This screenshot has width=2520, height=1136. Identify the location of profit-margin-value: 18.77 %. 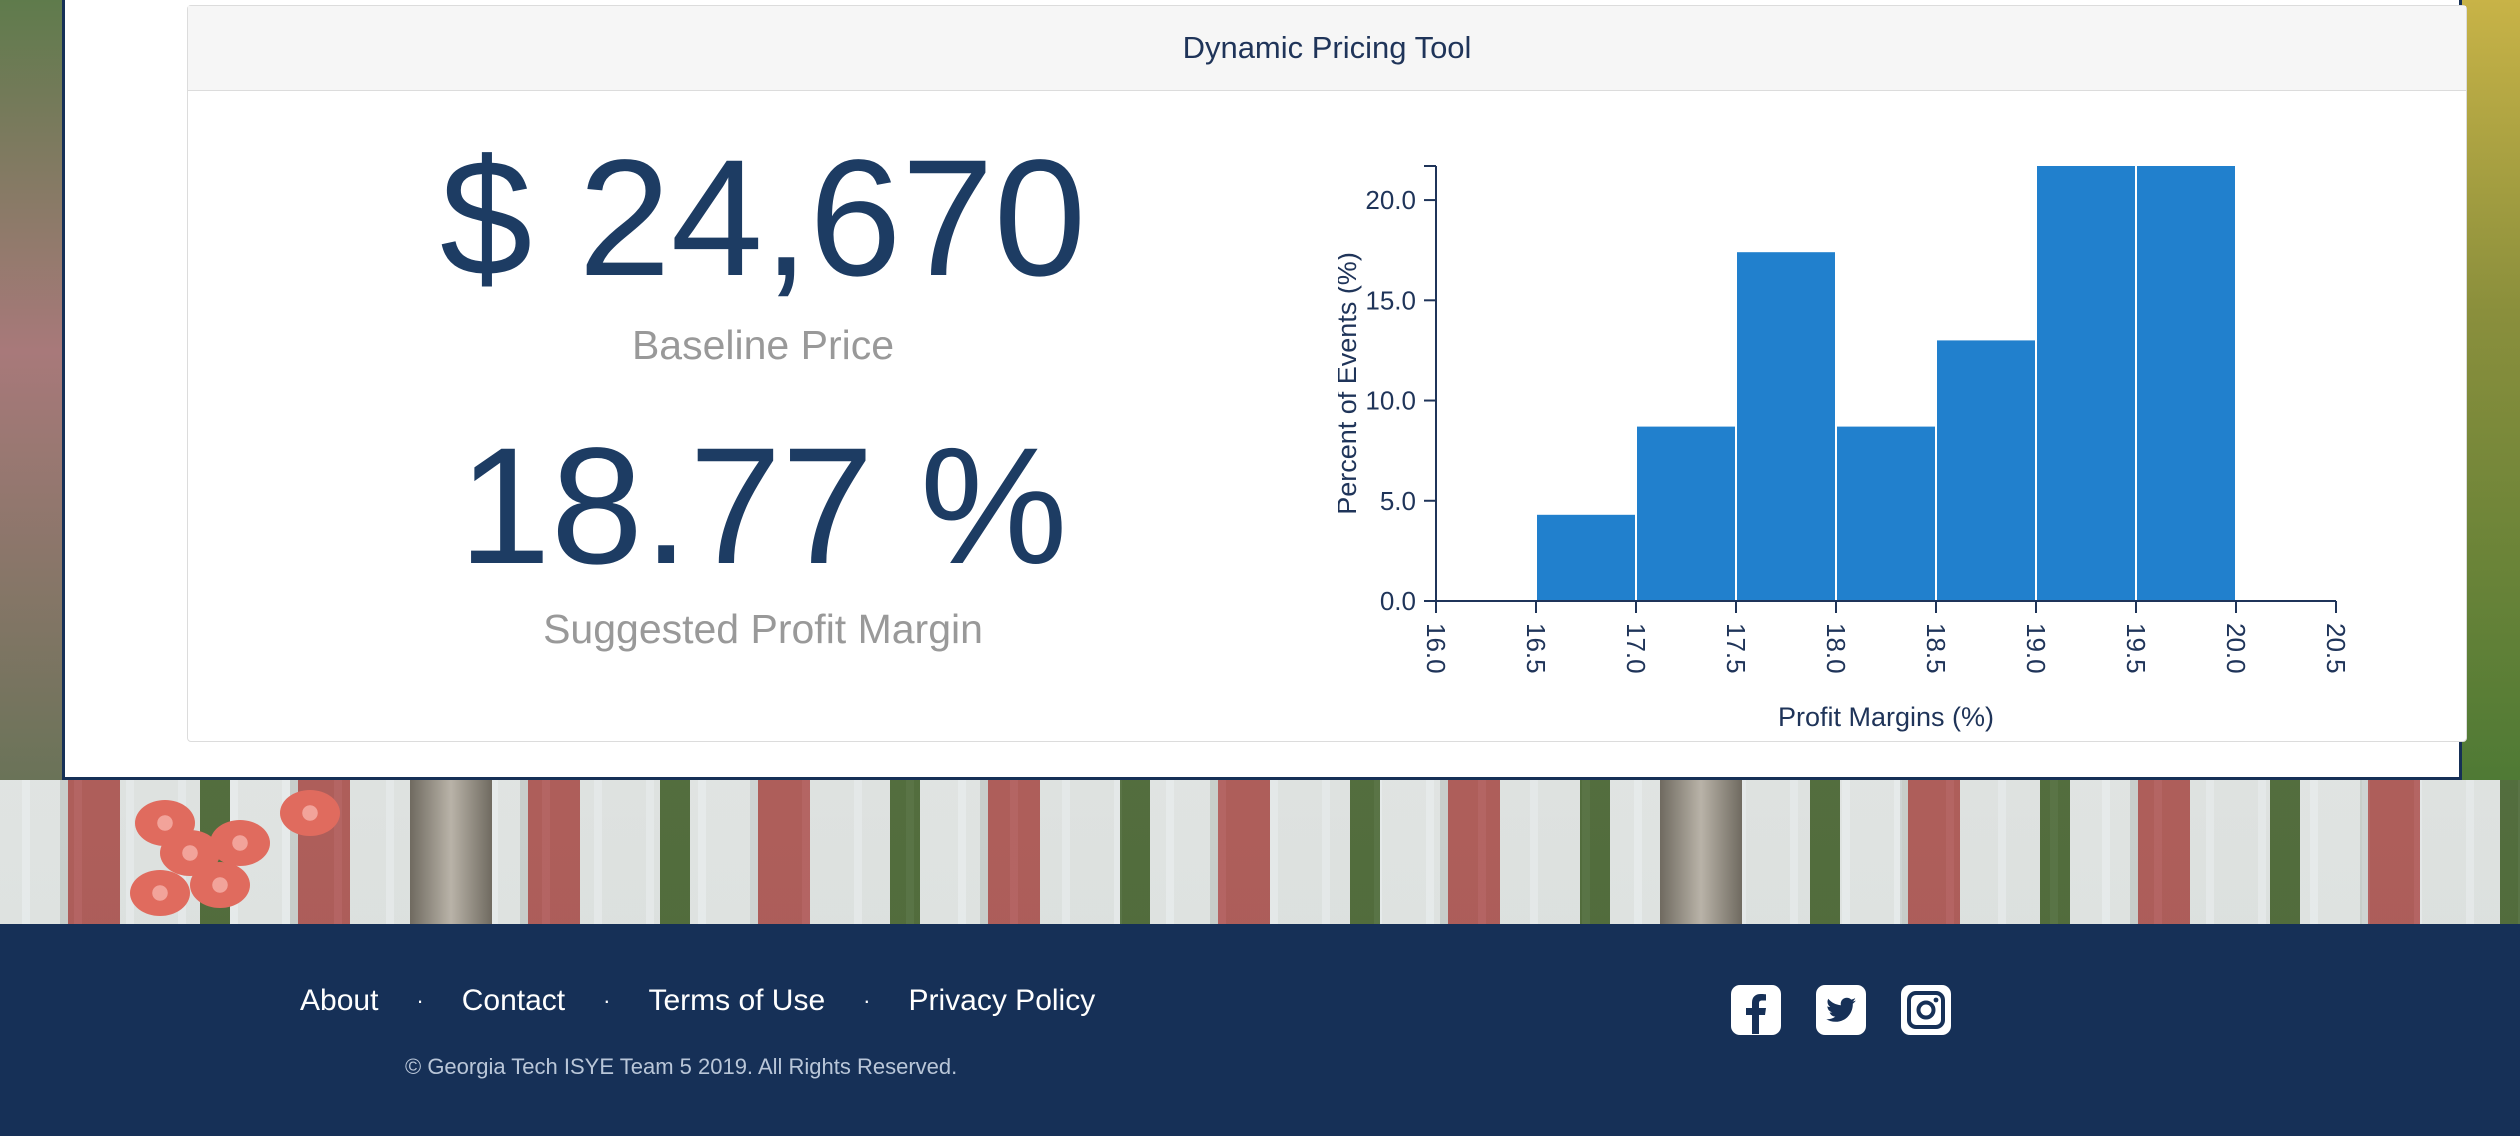
(763, 506).